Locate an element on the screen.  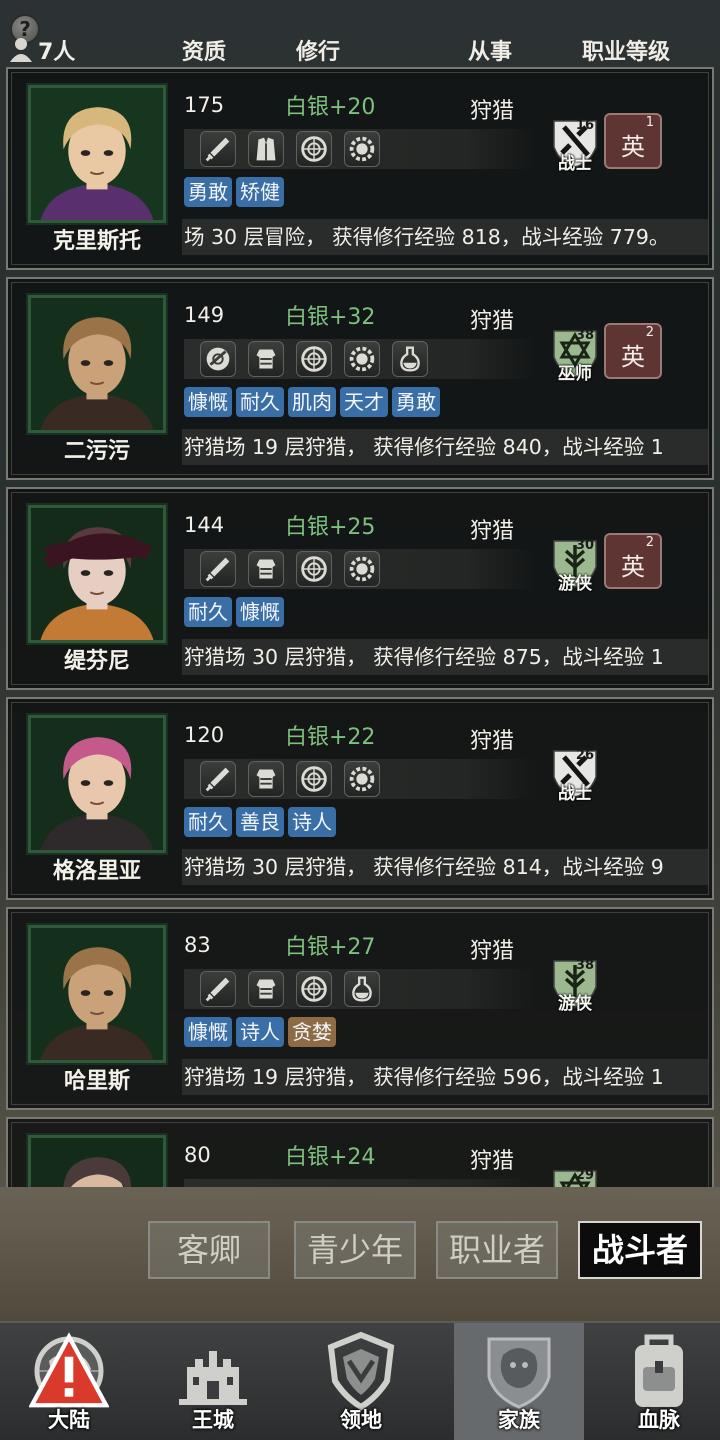
nav-royal-city: 王城 is located at coordinates (213, 1381).